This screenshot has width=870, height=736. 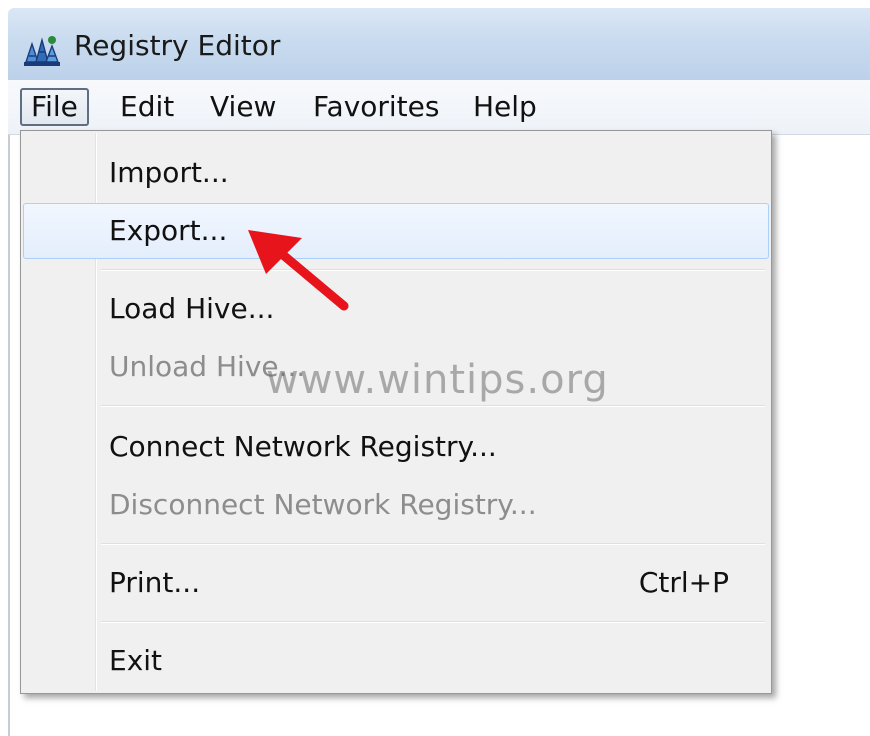 I want to click on client-area-edge, so click(x=9, y=435).